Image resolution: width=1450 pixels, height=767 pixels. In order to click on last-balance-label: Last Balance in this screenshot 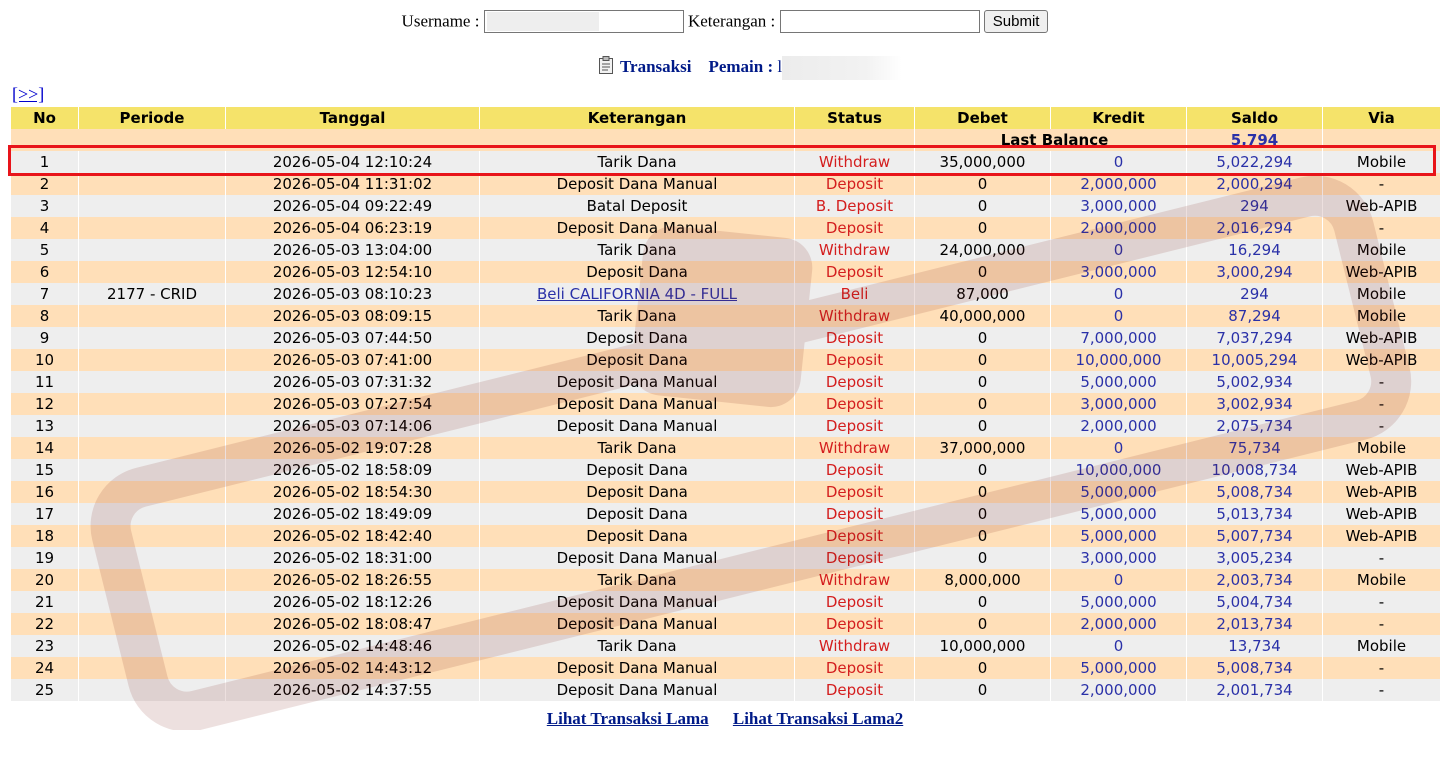, I will do `click(1050, 140)`.